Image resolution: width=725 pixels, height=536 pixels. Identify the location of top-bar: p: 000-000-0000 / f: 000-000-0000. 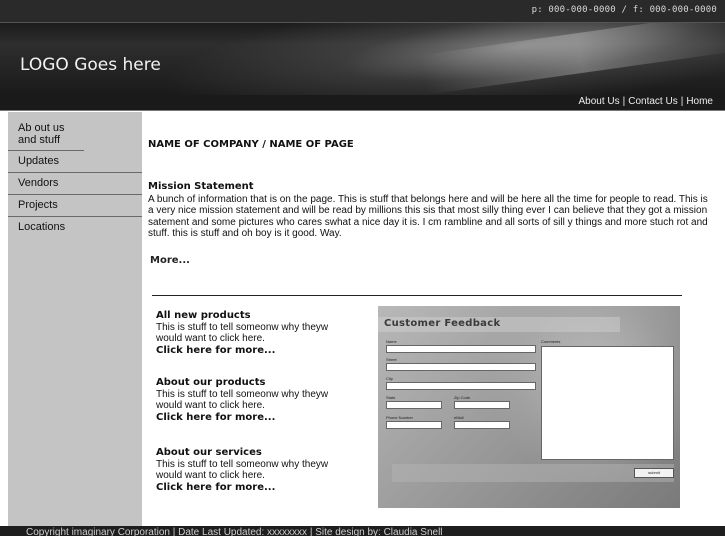
(362, 11).